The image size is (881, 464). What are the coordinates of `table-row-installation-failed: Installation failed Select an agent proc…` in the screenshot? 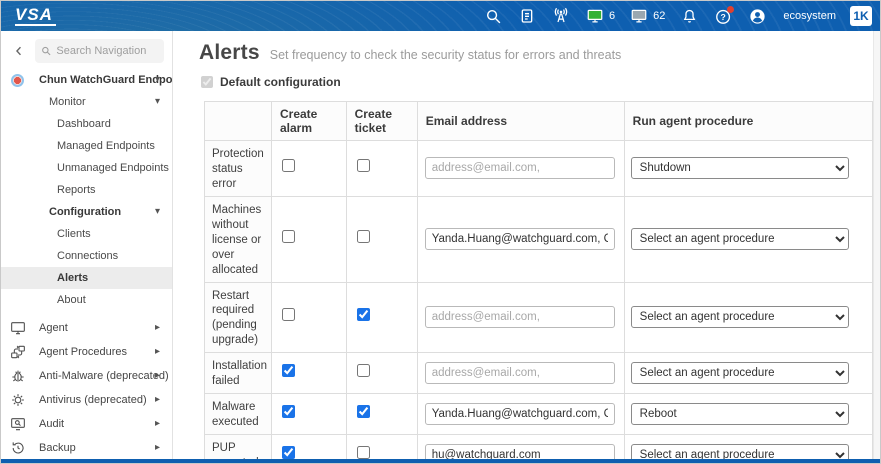 It's located at (538, 373).